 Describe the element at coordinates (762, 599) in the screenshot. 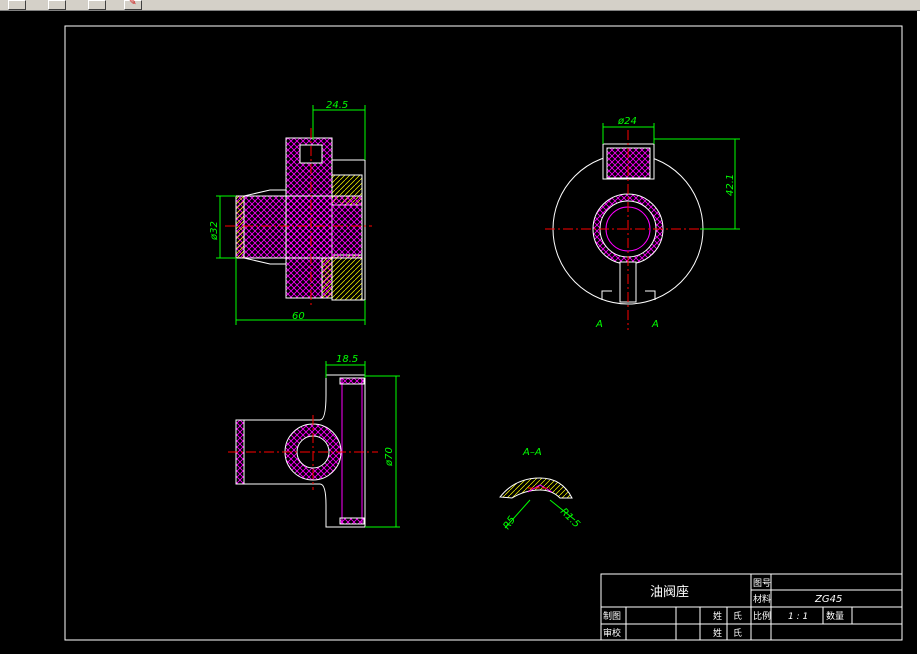

I see `material-label: 材料` at that location.